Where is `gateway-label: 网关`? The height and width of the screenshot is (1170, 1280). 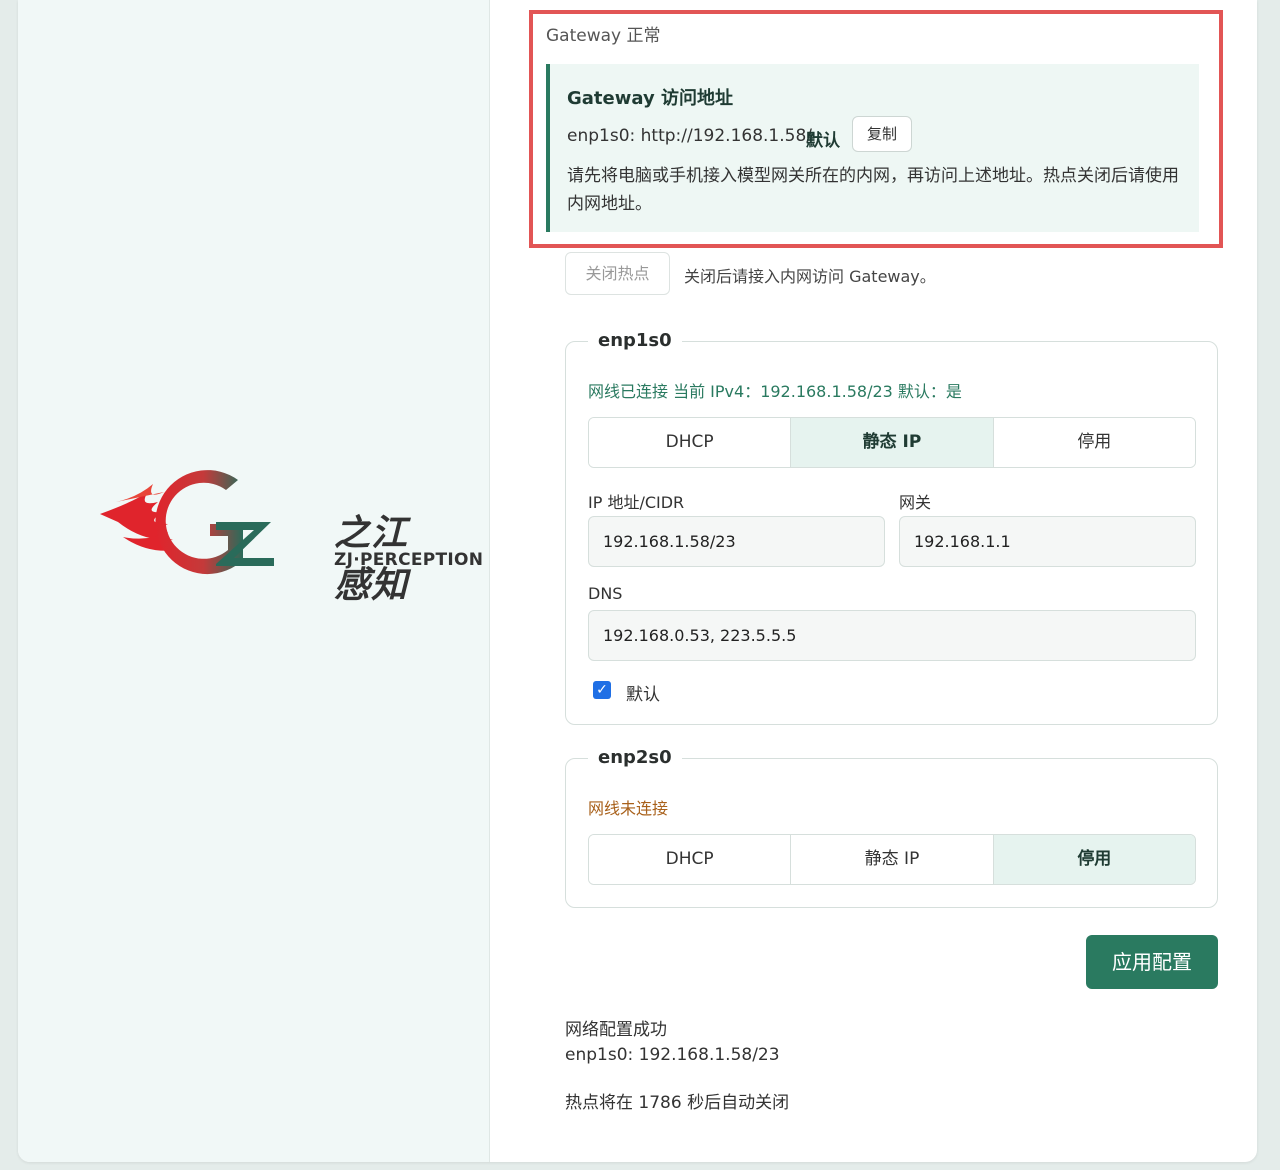 gateway-label: 网关 is located at coordinates (915, 502).